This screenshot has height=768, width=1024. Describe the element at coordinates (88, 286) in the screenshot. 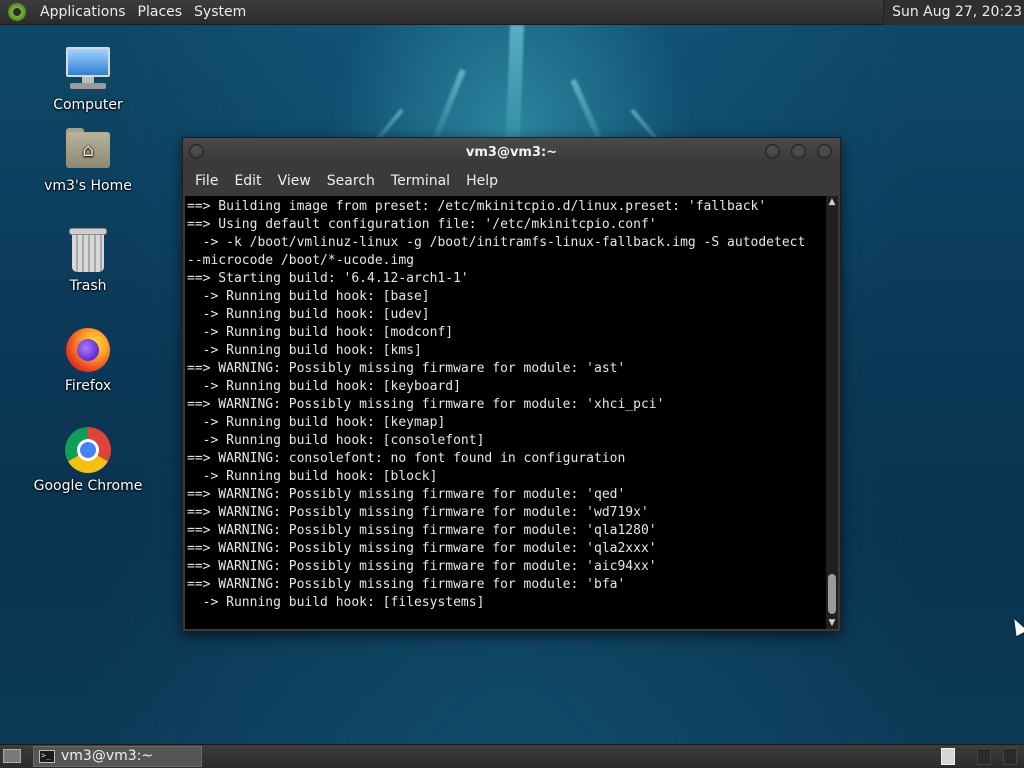

I see `desktop-icon-label: Trash` at that location.